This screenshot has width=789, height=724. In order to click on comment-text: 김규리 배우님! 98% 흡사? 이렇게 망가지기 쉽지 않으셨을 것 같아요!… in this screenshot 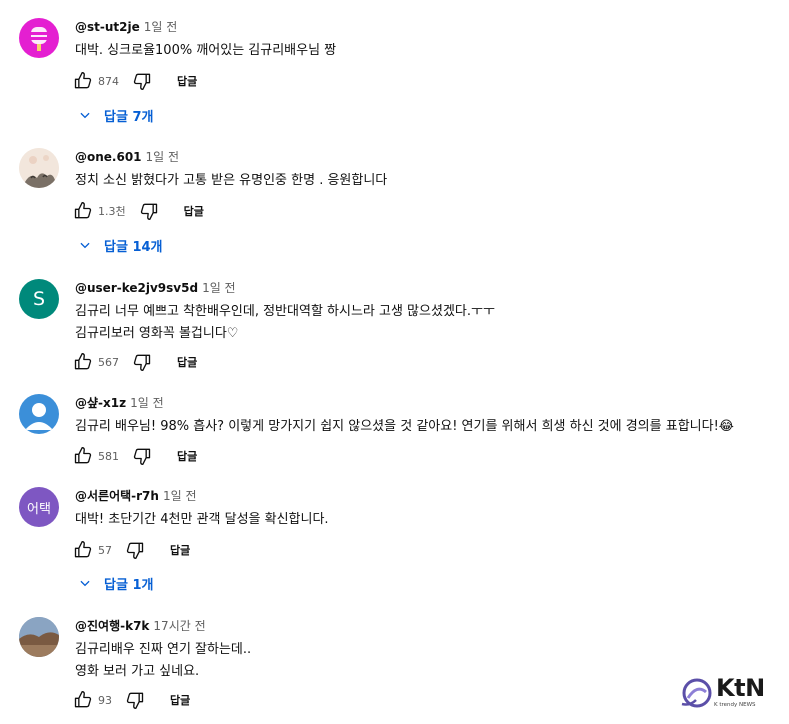, I will do `click(404, 426)`.